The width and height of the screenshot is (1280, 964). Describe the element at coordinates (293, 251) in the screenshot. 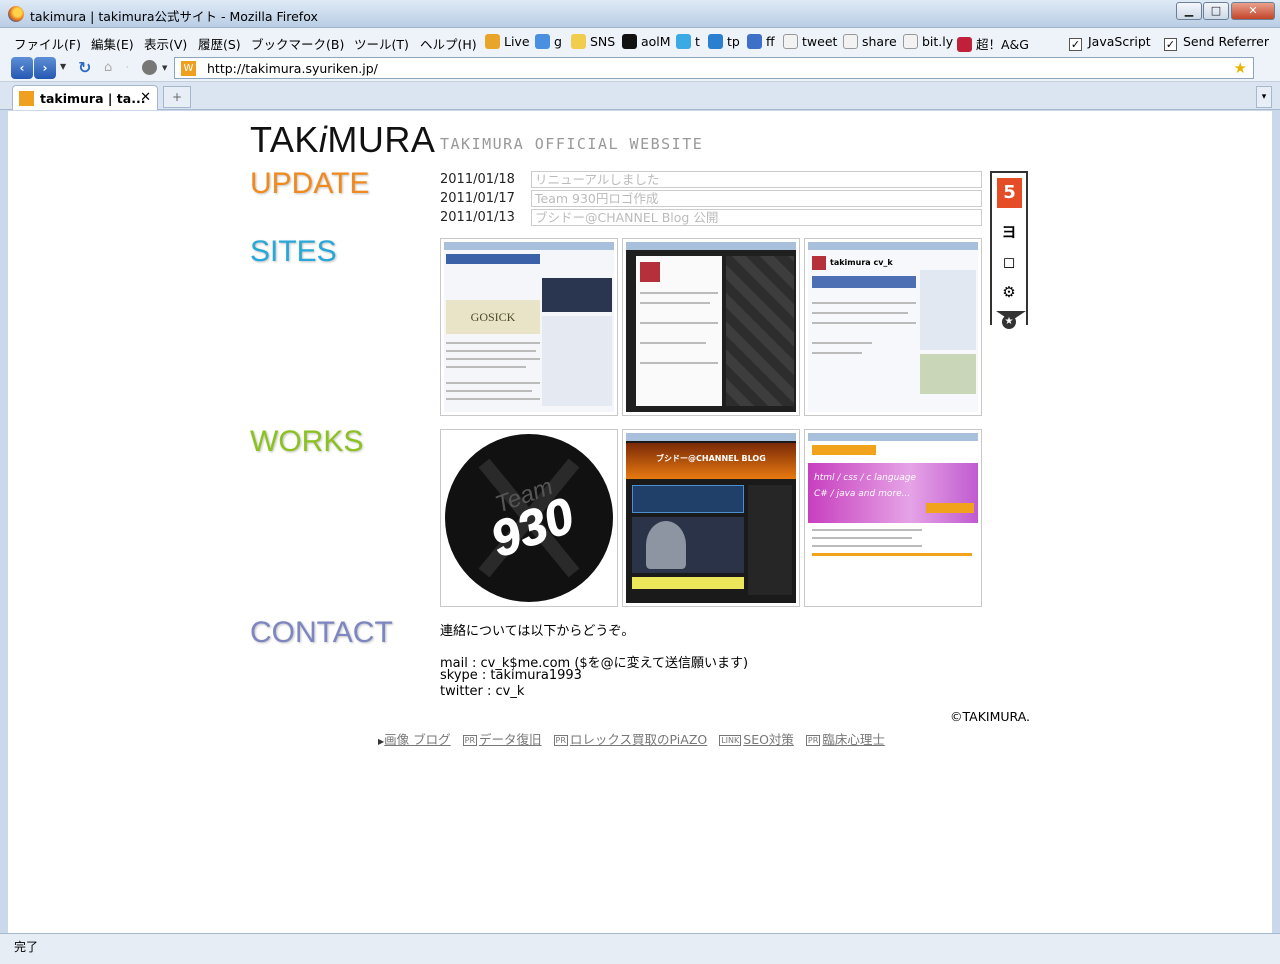

I see `sites-heading: SITES` at that location.